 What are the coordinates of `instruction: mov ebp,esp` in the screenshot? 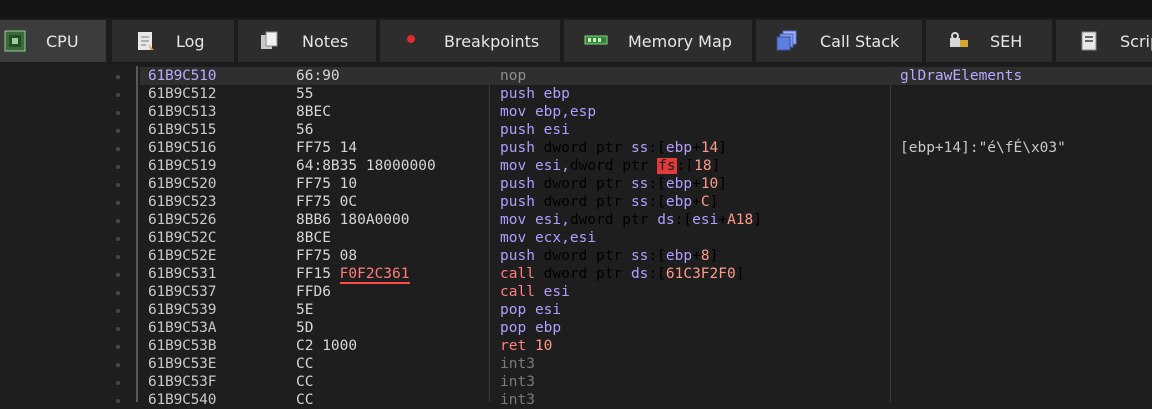 It's located at (548, 112).